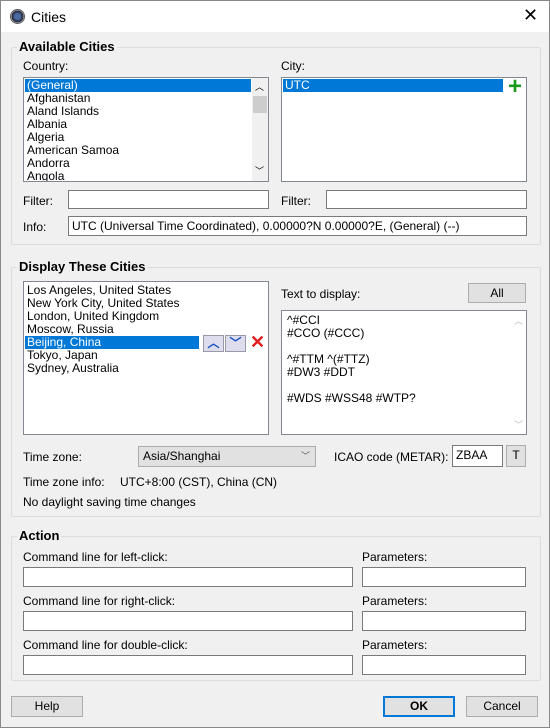  Describe the element at coordinates (321, 294) in the screenshot. I see `text-to-display-label: Text to display:` at that location.